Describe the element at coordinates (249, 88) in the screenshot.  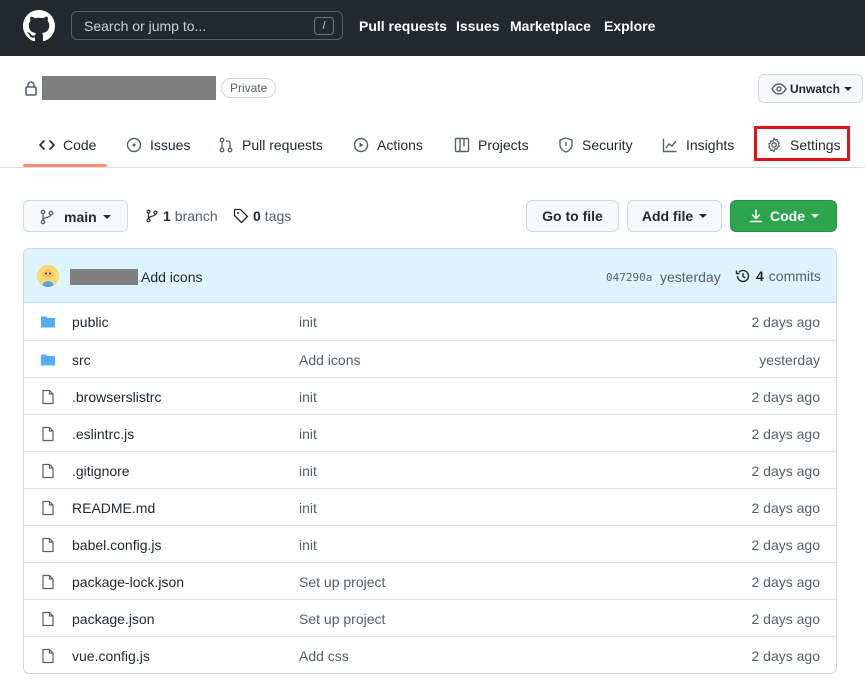
I see `visibility-badge: Private` at that location.